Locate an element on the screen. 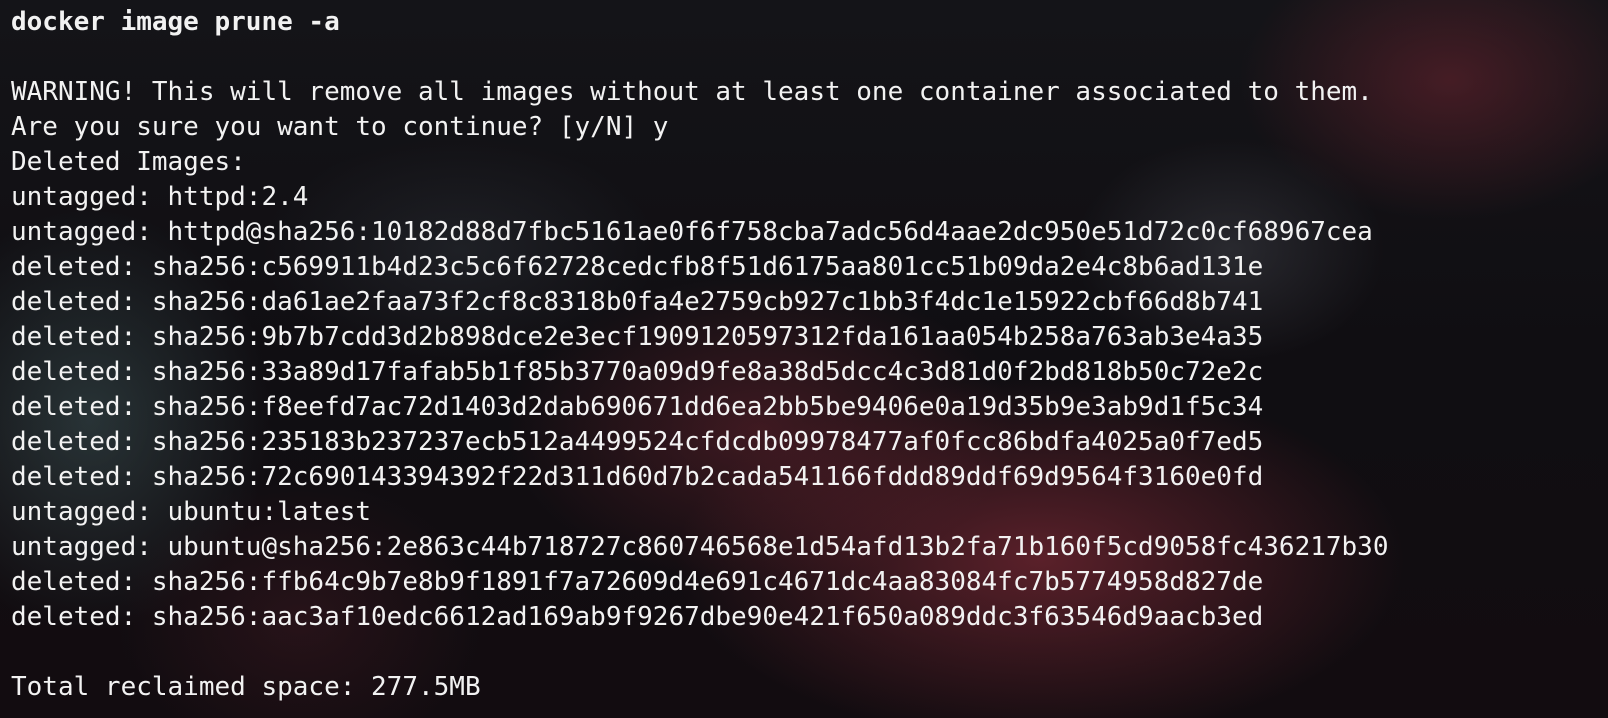 The image size is (1608, 718). output-line: untagged: ubuntu:latest is located at coordinates (191, 512).